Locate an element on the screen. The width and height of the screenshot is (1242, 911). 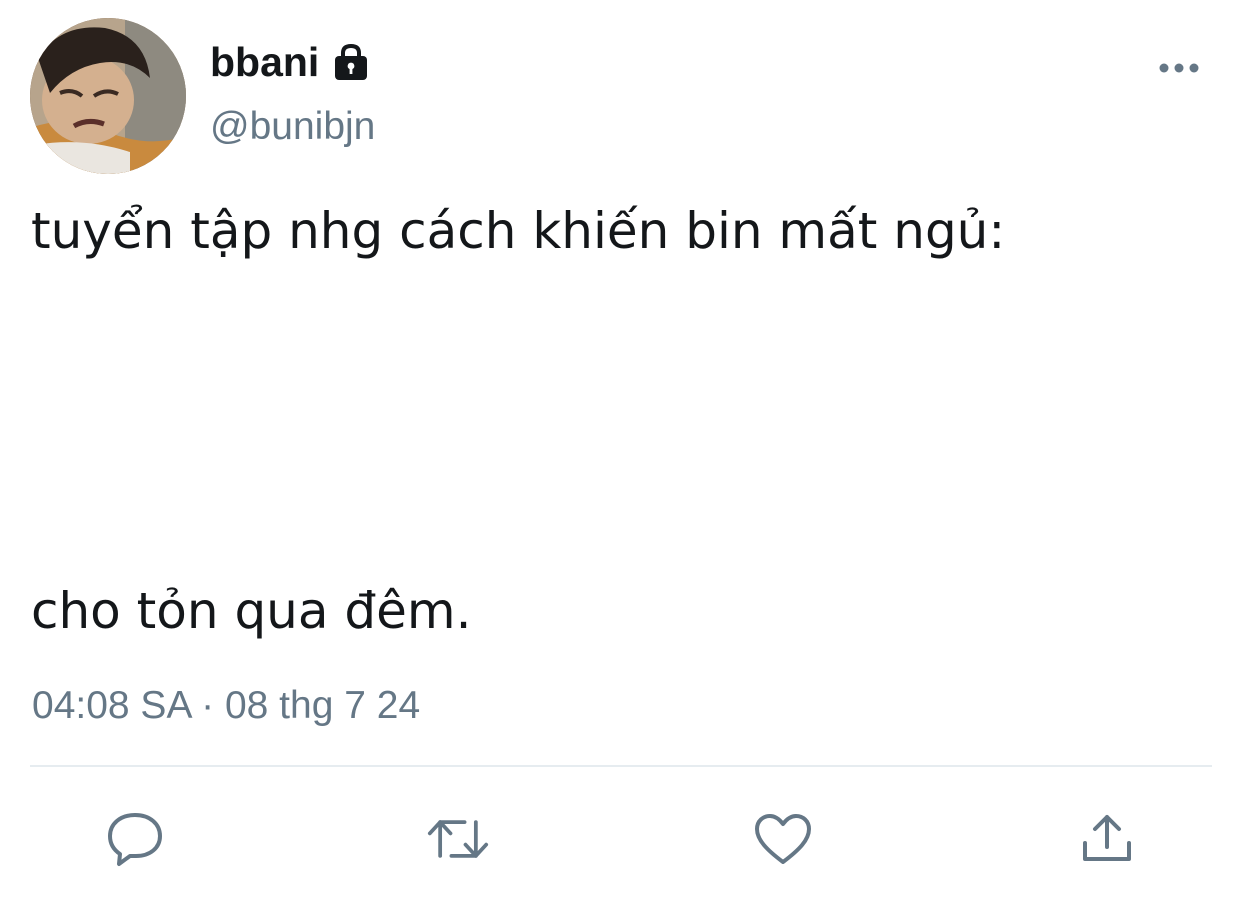
retweet-icon is located at coordinates (458, 839).